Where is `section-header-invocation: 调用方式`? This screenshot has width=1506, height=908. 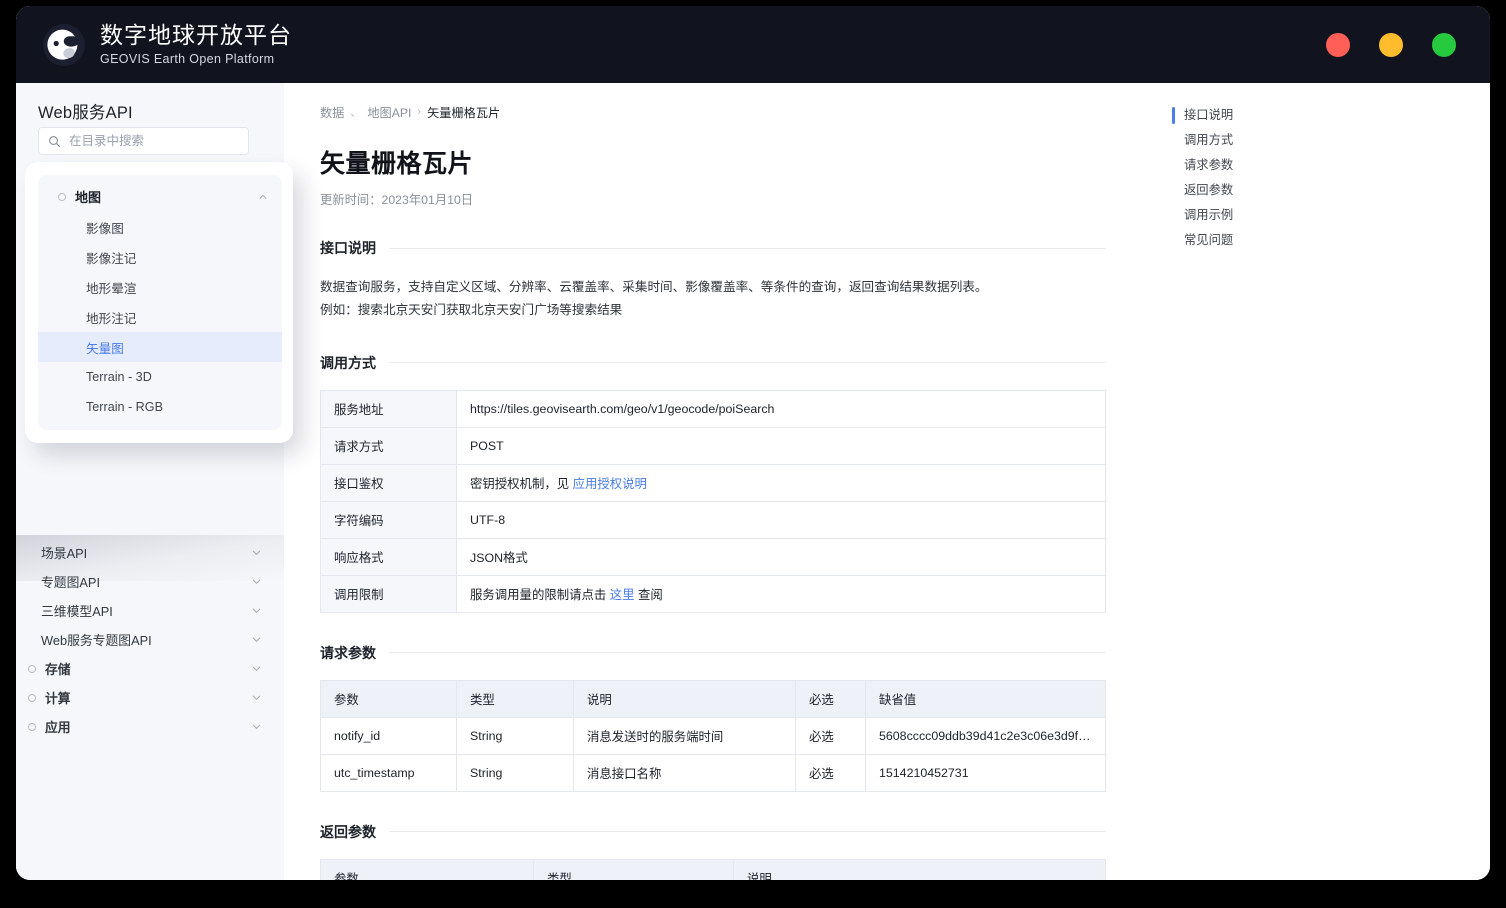
section-header-invocation: 调用方式 is located at coordinates (713, 363).